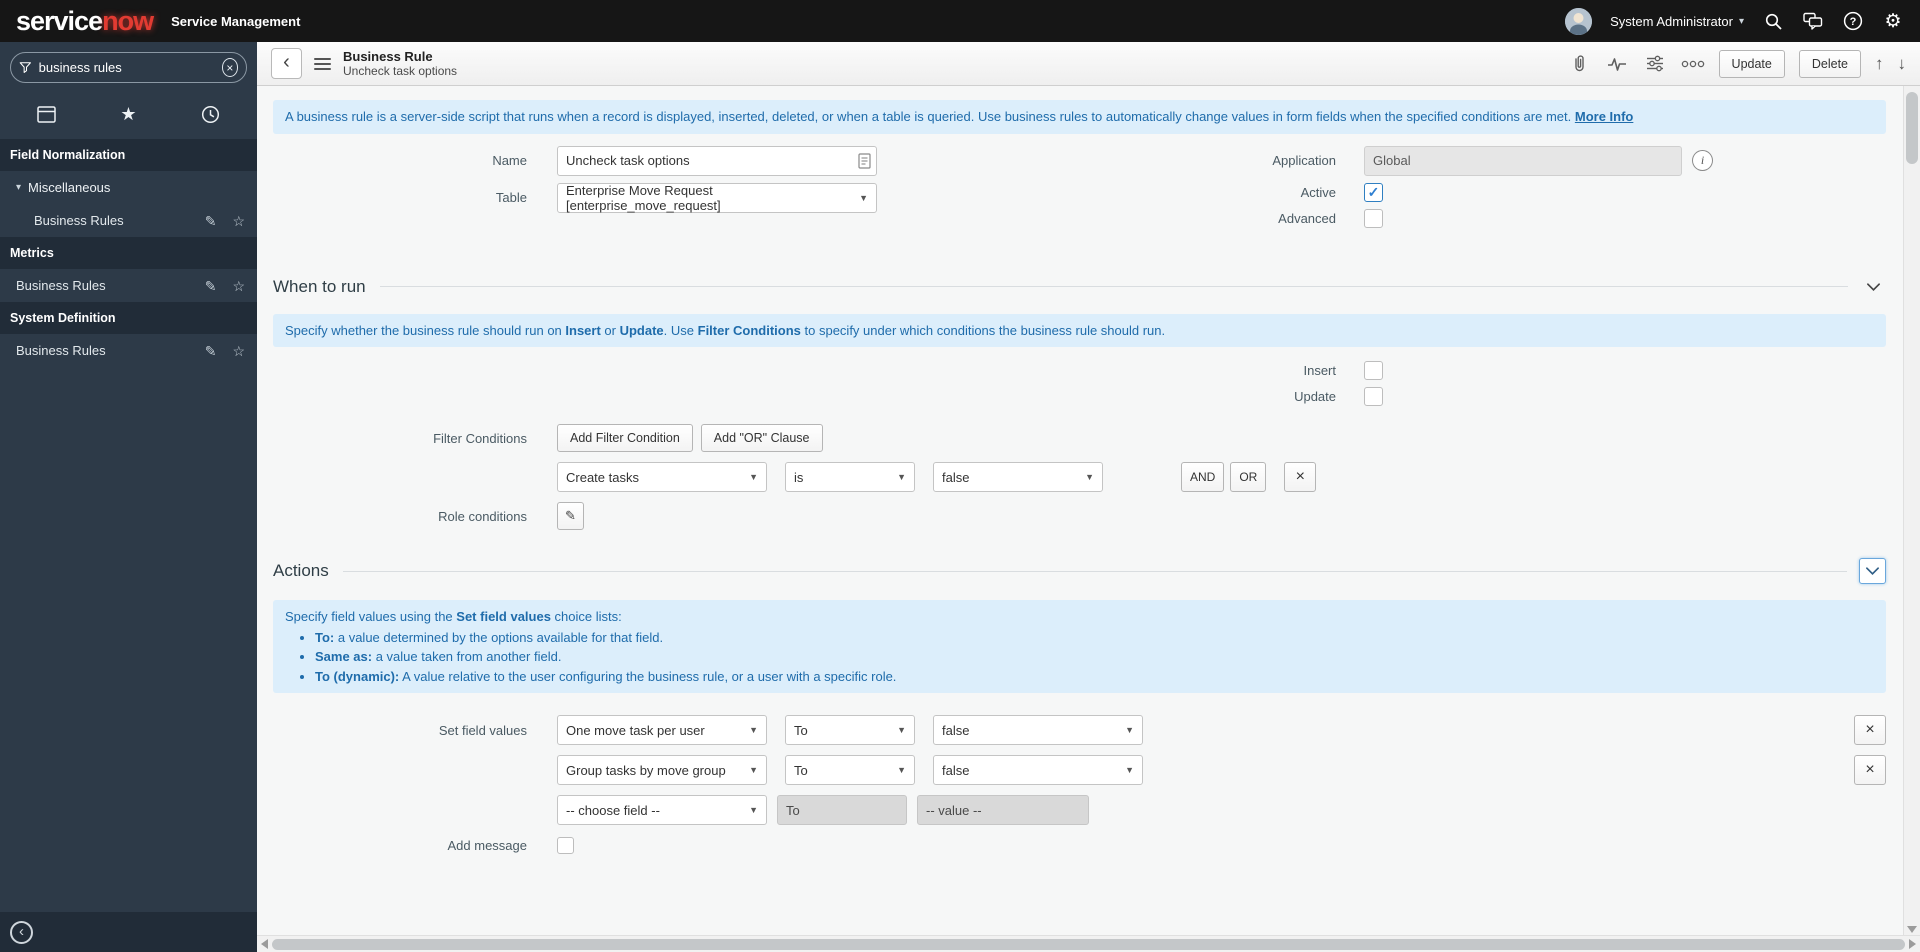 Image resolution: width=1920 pixels, height=952 pixels. Describe the element at coordinates (1912, 128) in the screenshot. I see `vertical-scrollbar-thumb` at that location.